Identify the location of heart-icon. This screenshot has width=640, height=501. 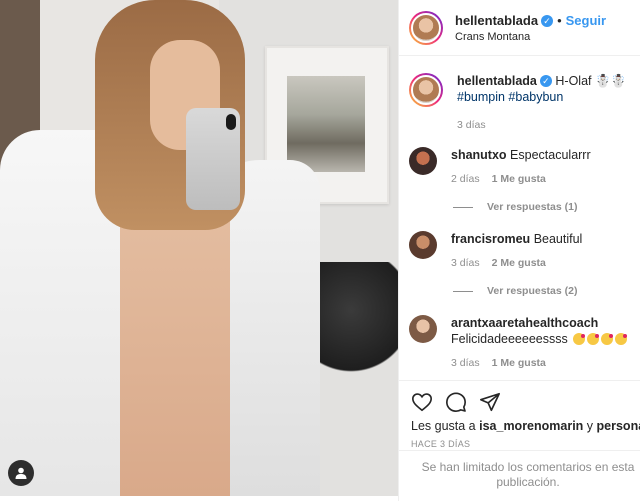
(422, 402).